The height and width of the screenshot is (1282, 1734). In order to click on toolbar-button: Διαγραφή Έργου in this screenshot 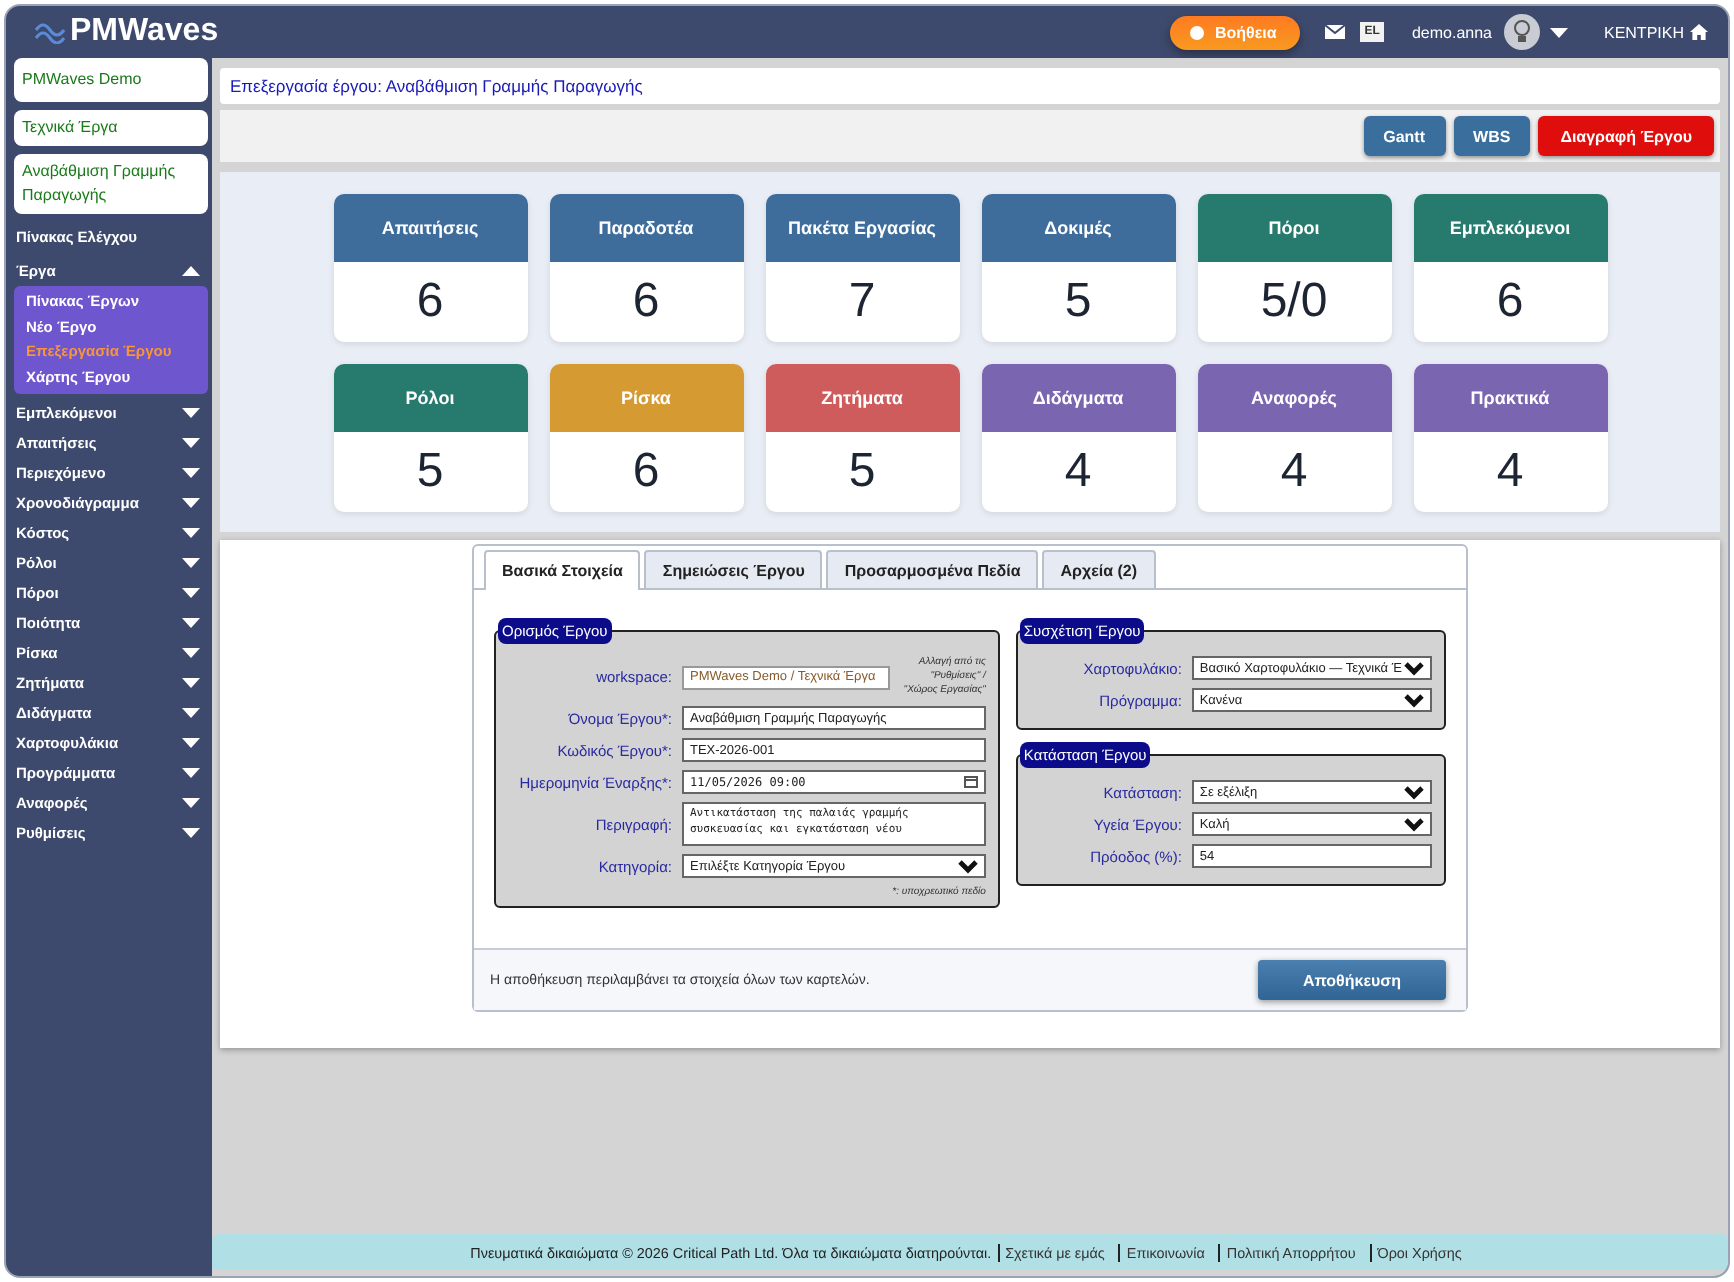, I will do `click(1626, 136)`.